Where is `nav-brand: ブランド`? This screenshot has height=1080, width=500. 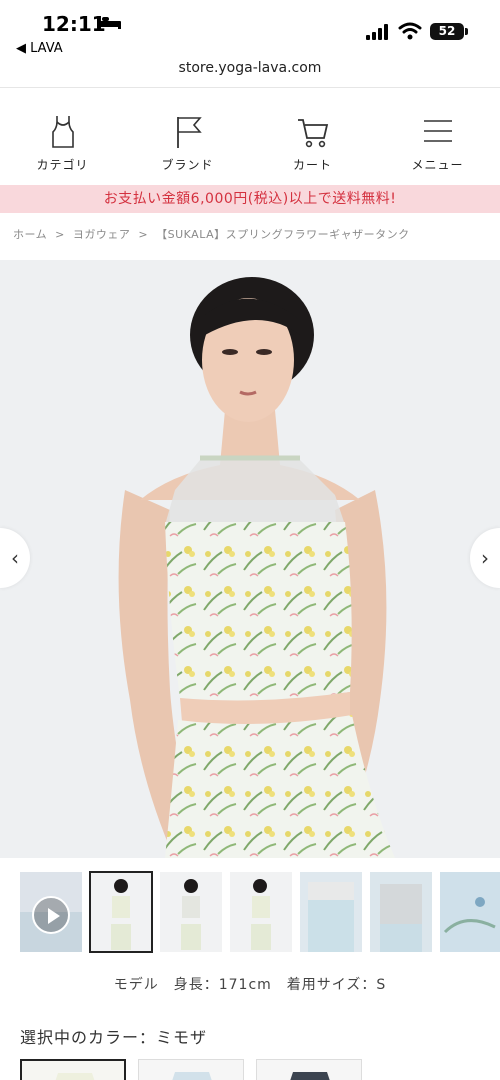 nav-brand: ブランド is located at coordinates (187, 140).